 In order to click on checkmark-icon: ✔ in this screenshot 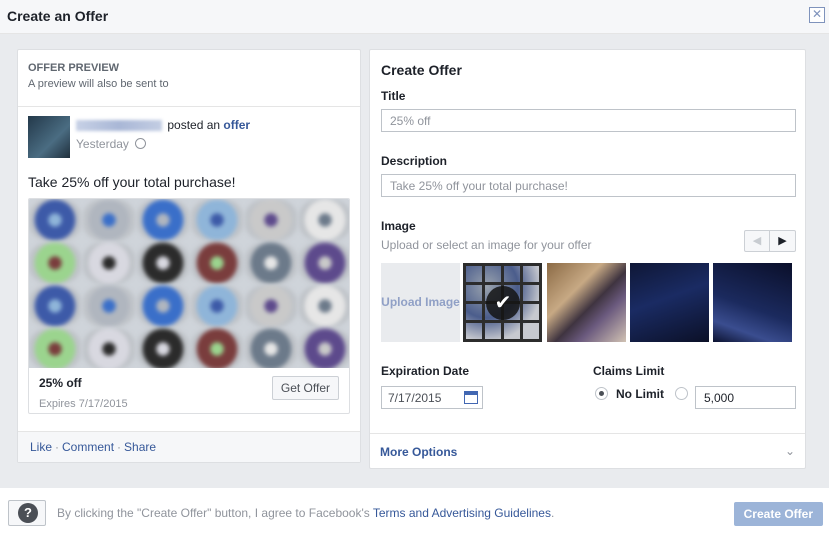, I will do `click(503, 303)`.